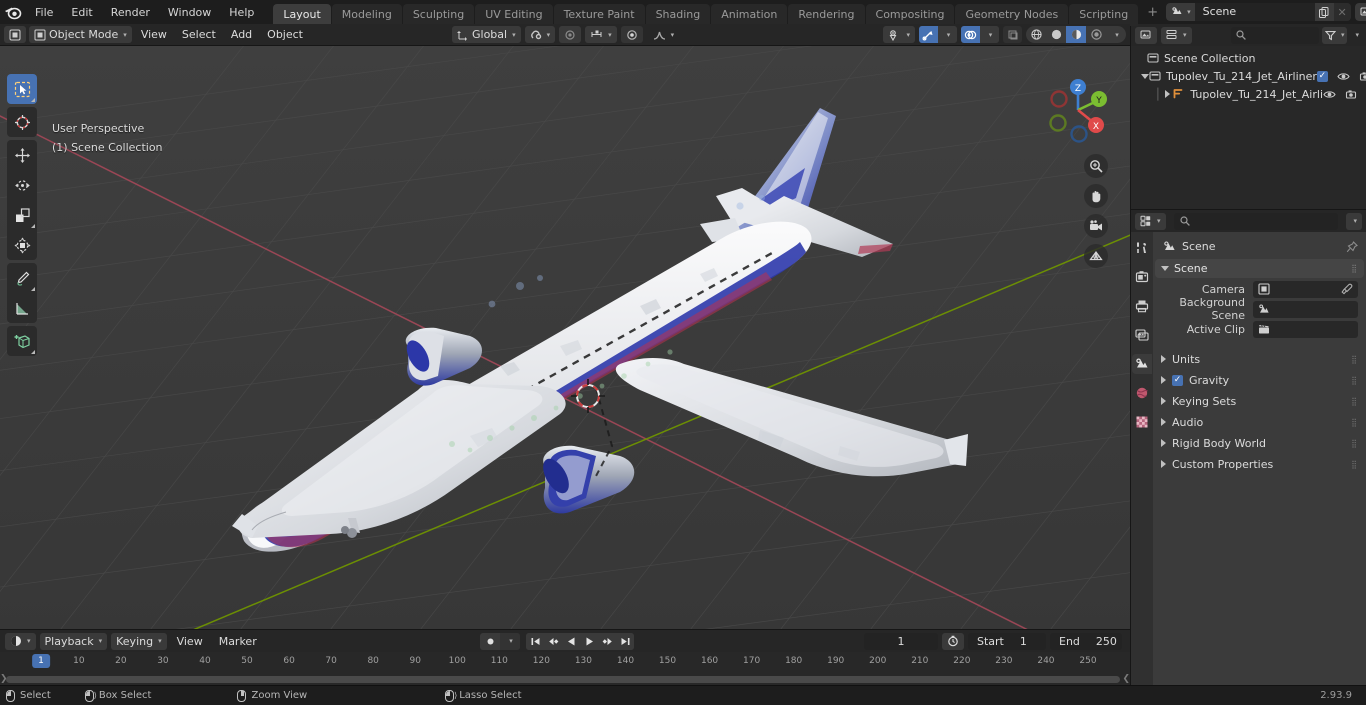 Image resolution: width=1366 pixels, height=705 pixels. Describe the element at coordinates (22, 89) in the screenshot. I see `tweak-select-box-tool` at that location.